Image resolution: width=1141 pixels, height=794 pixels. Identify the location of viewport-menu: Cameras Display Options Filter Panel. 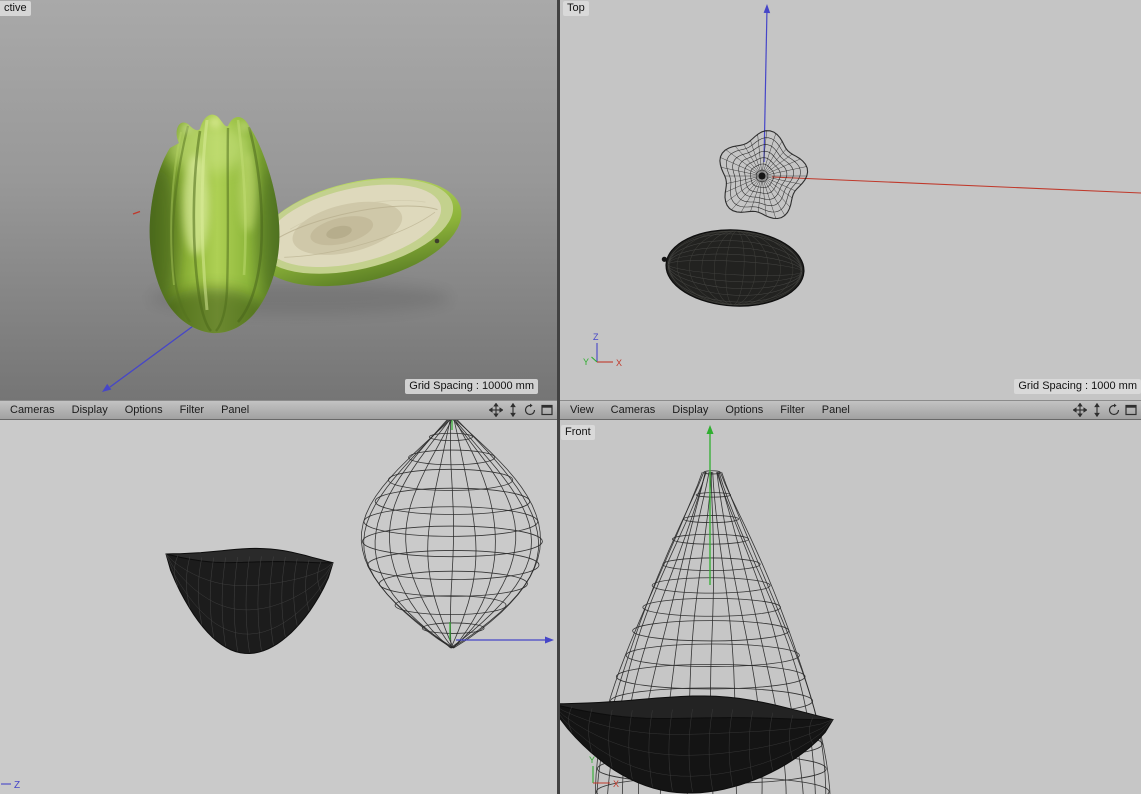
(133, 410).